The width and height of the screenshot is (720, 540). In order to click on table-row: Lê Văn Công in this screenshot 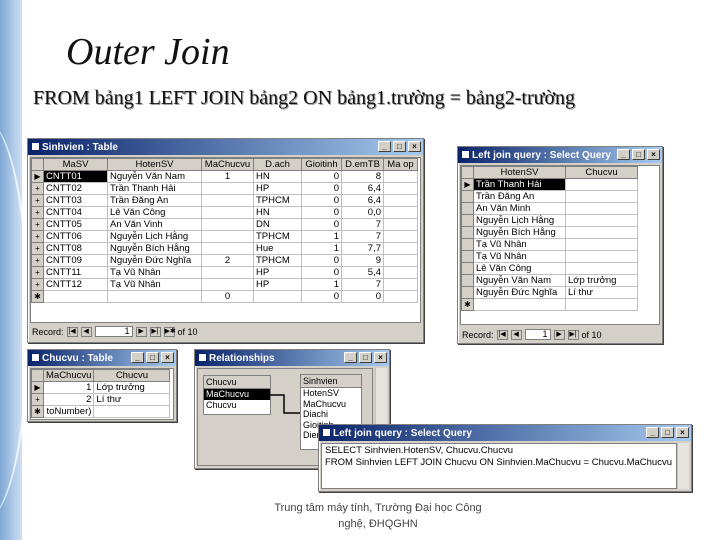, I will do `click(549, 268)`.